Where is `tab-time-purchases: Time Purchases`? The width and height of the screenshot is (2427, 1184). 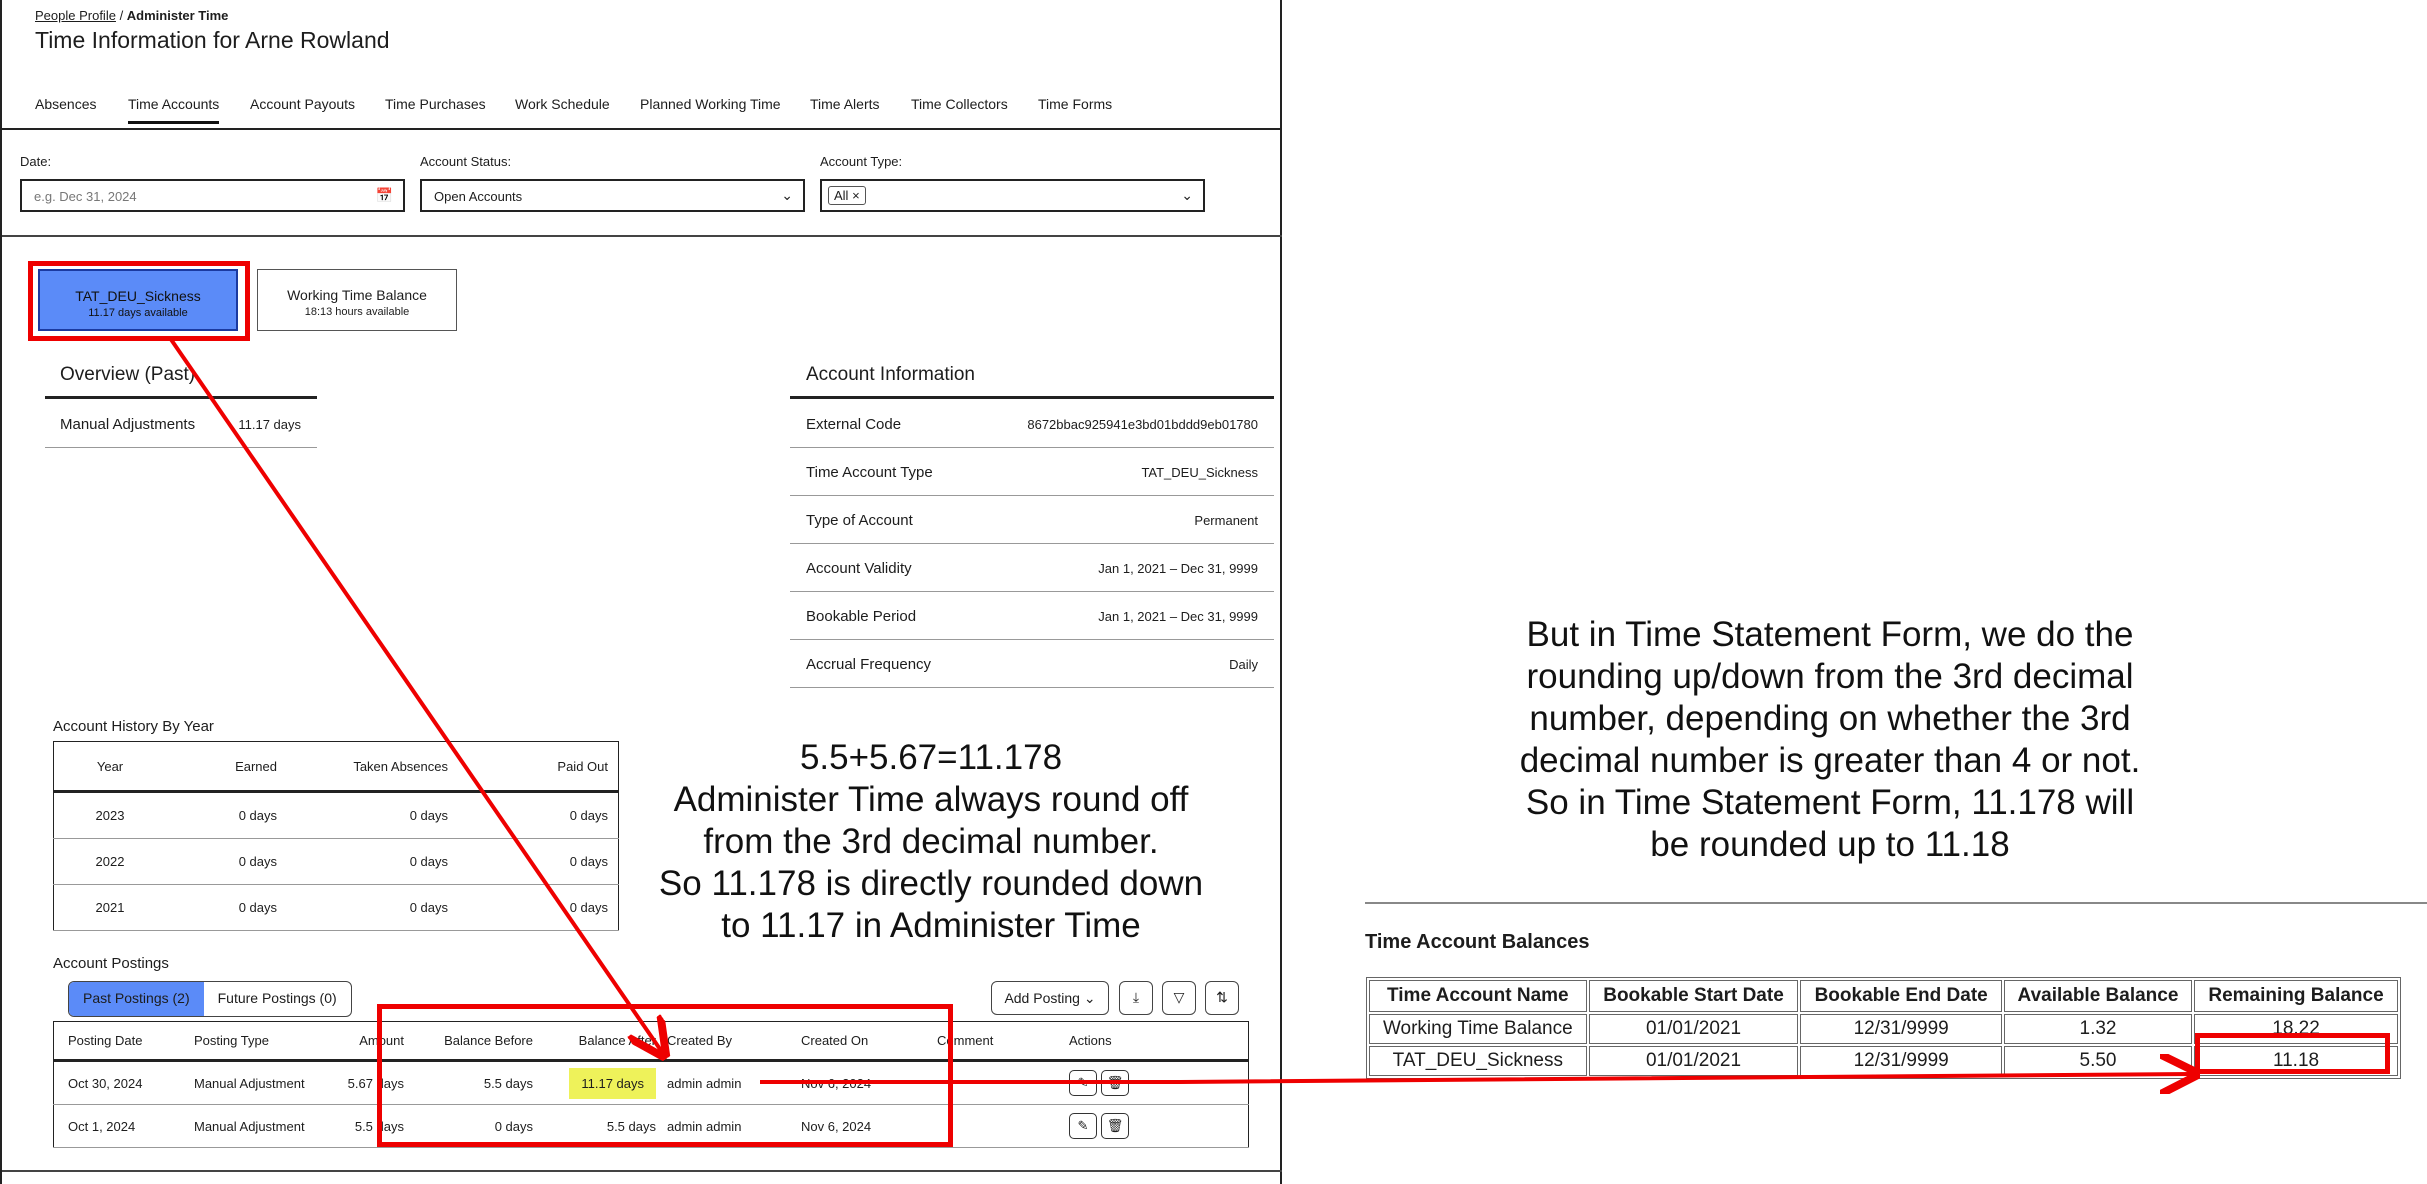
tab-time-purchases: Time Purchases is located at coordinates (435, 108).